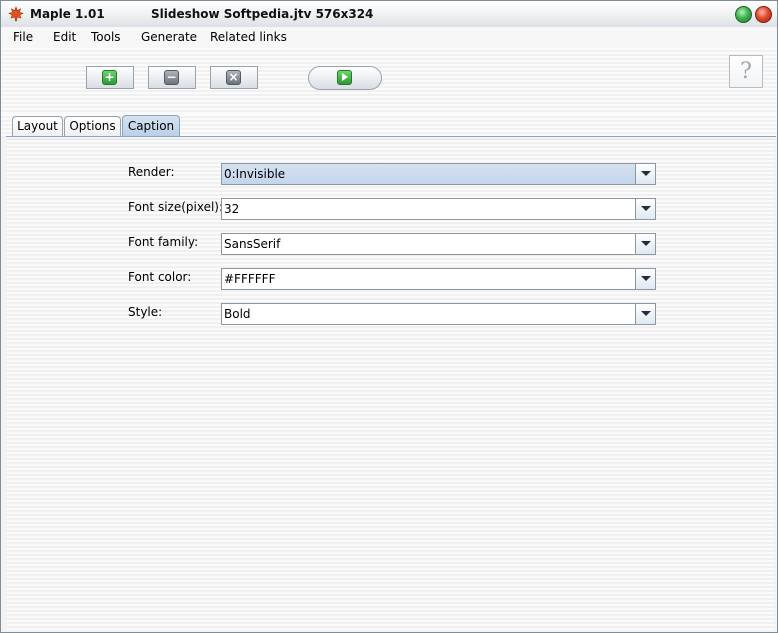 Image resolution: width=778 pixels, height=633 pixels. I want to click on help-button: ?, so click(746, 71).